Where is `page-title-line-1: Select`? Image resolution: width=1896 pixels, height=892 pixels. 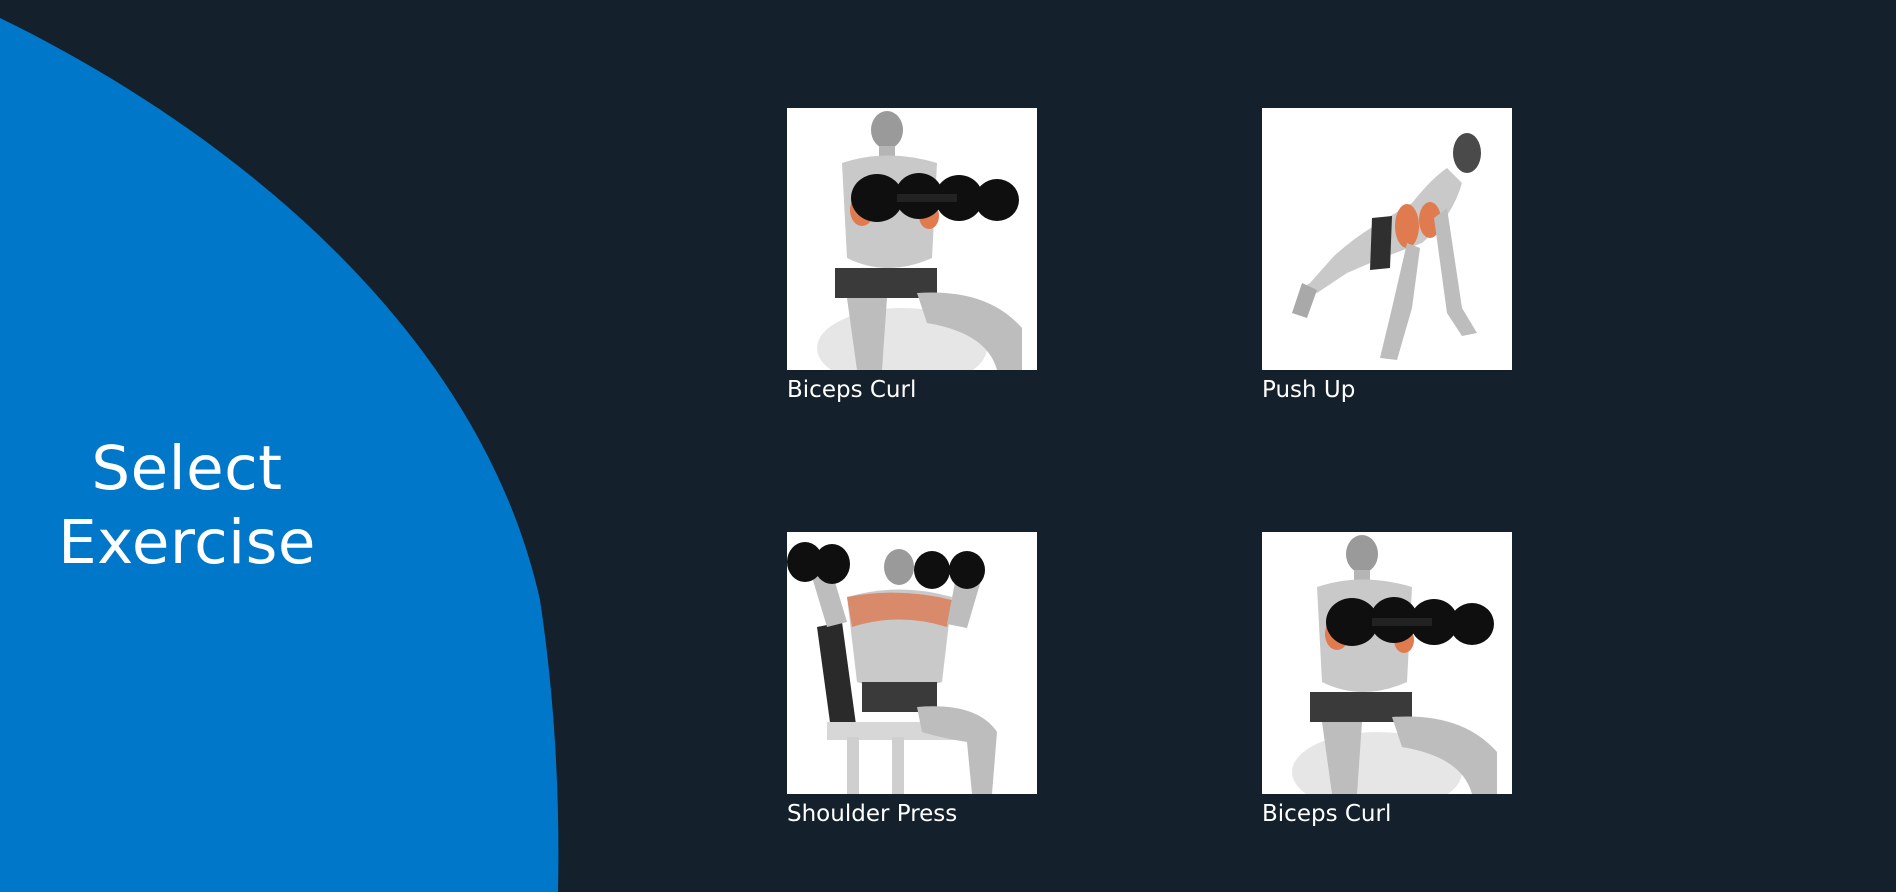
page-title-line-1: Select is located at coordinates (187, 468).